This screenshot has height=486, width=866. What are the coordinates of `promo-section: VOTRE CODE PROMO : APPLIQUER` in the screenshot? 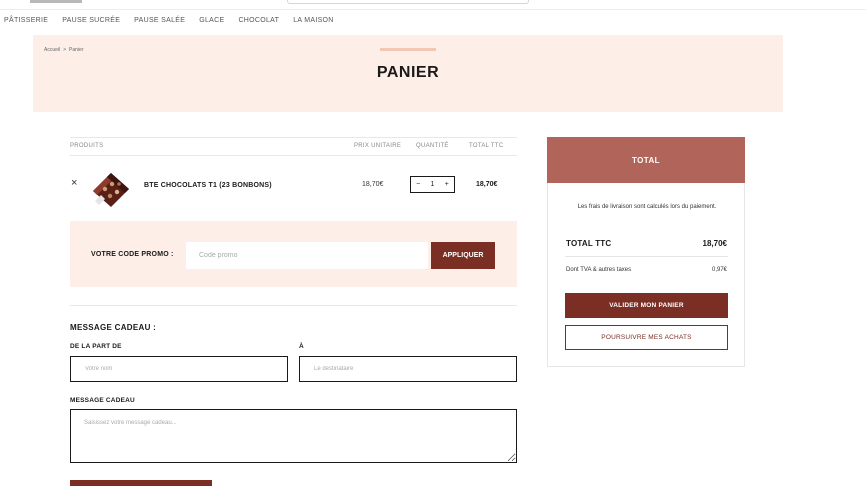 It's located at (293, 254).